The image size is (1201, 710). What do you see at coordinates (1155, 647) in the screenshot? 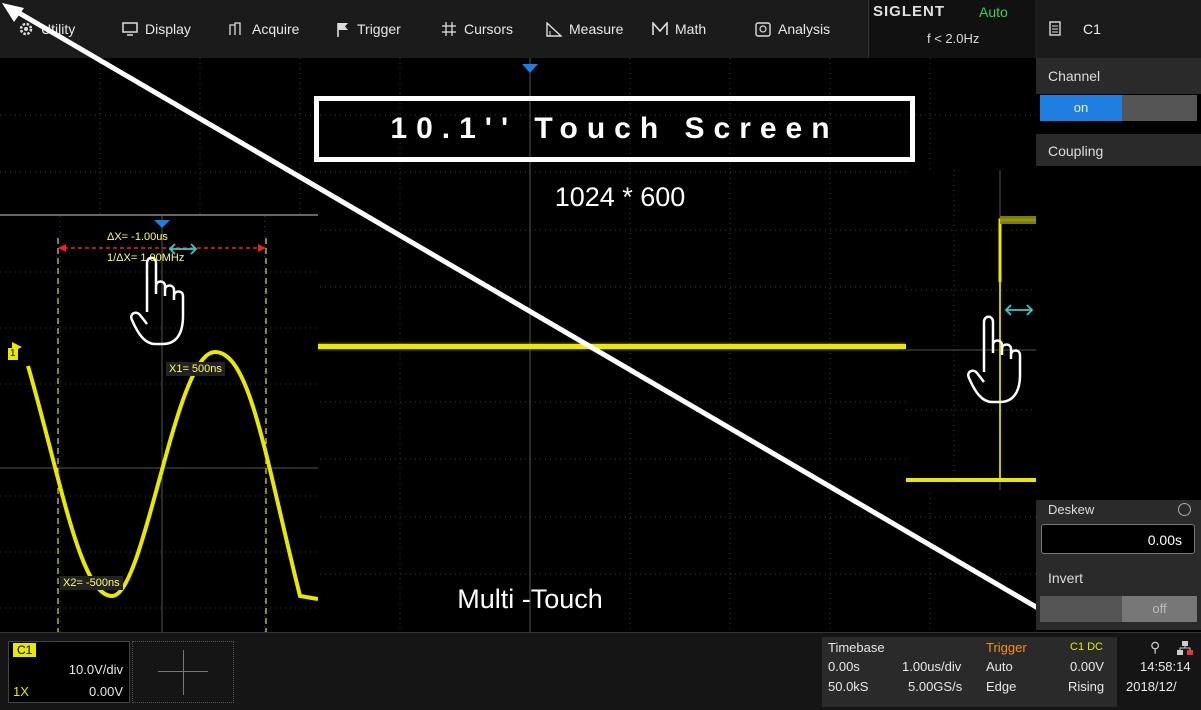
I see `usb-icon: ⚲` at bounding box center [1155, 647].